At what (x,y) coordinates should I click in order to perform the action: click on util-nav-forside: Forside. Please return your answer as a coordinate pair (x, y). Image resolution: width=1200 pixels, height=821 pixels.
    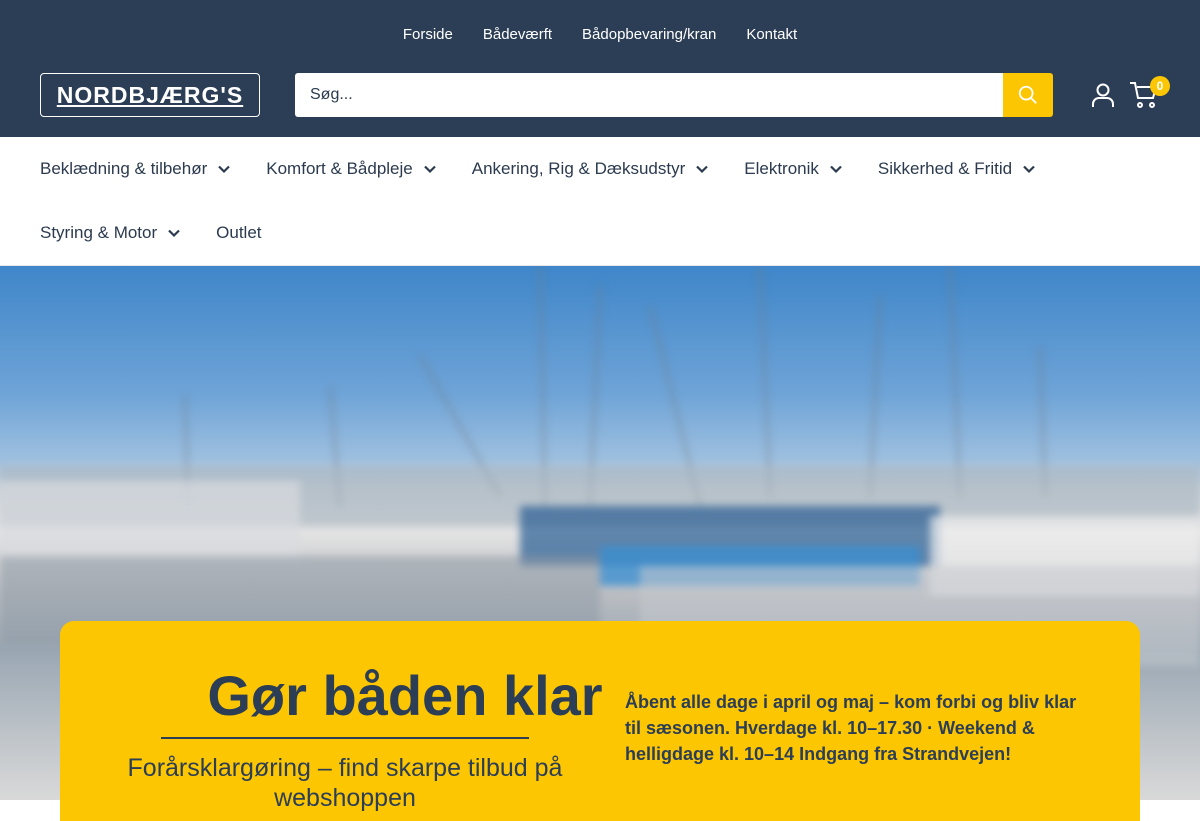
    Looking at the image, I should click on (428, 35).